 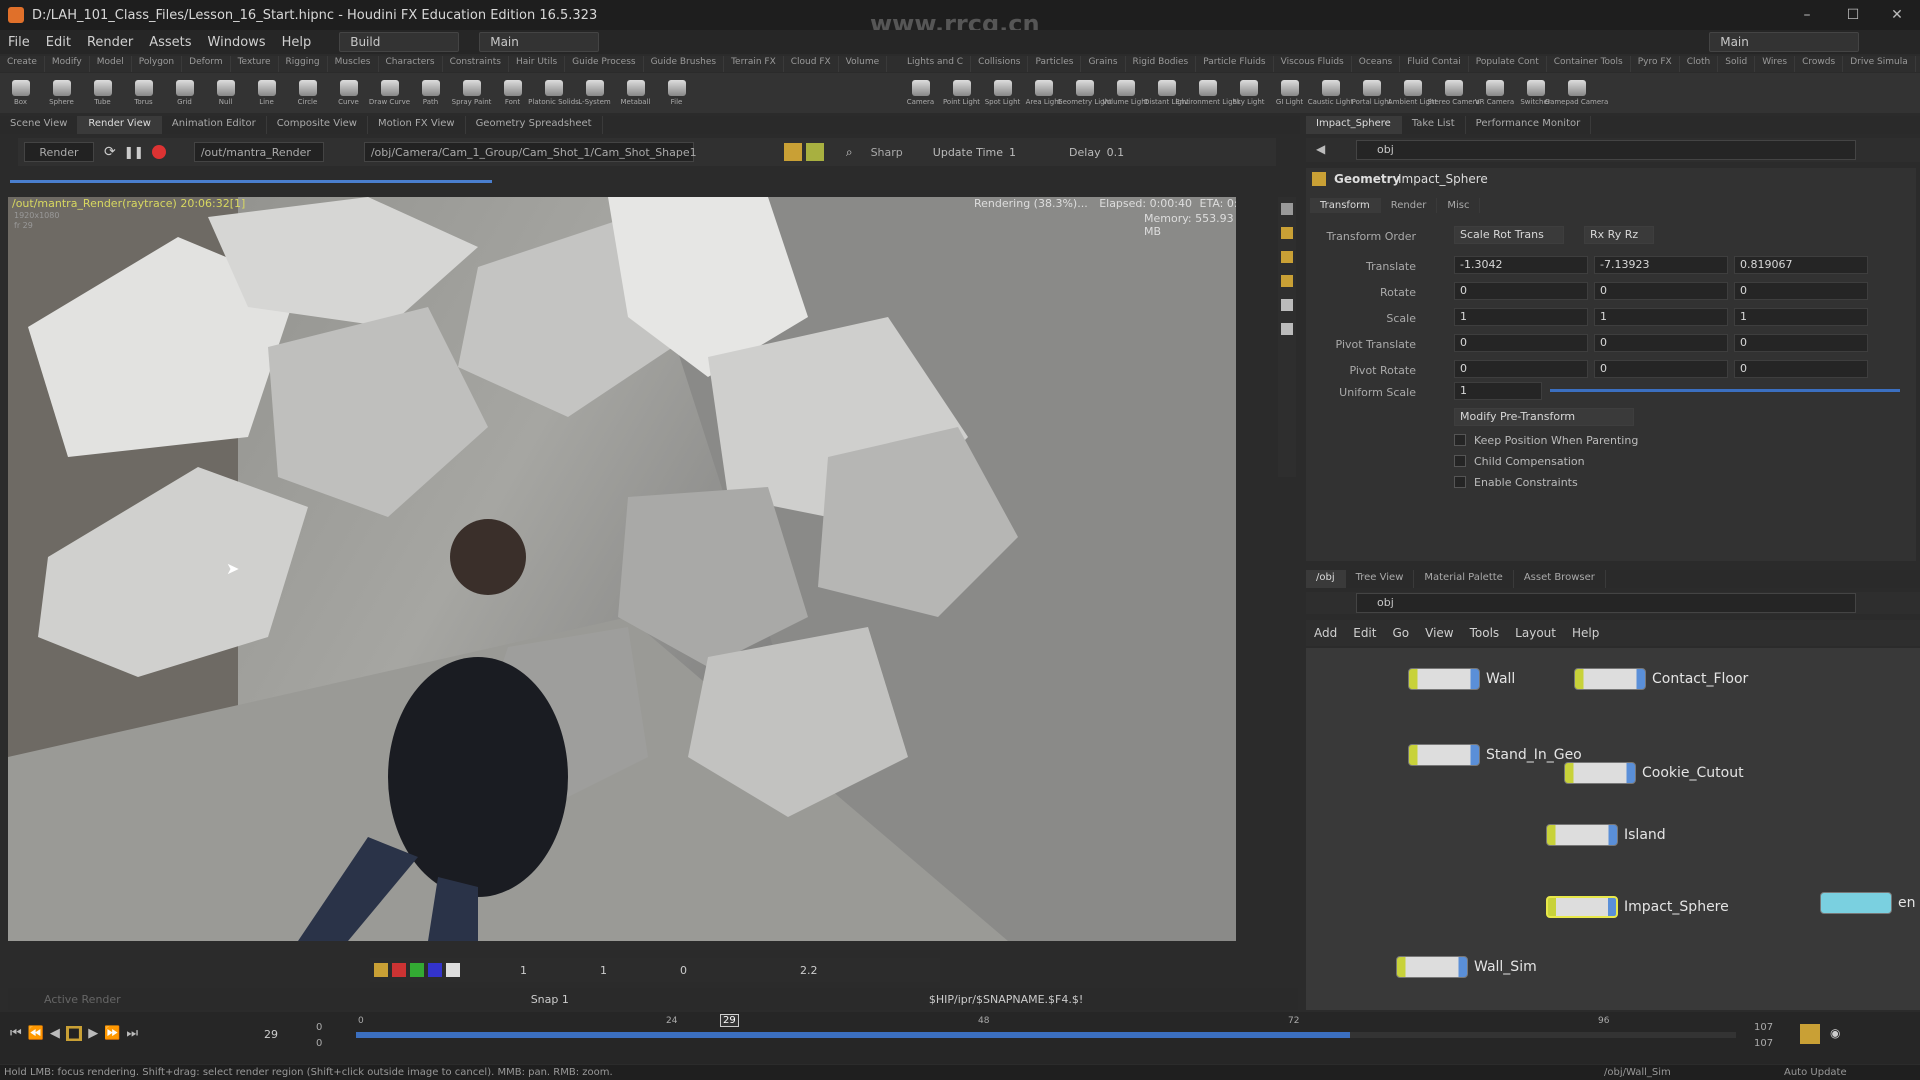 I want to click on refresh-icon: ⟳, so click(x=110, y=152).